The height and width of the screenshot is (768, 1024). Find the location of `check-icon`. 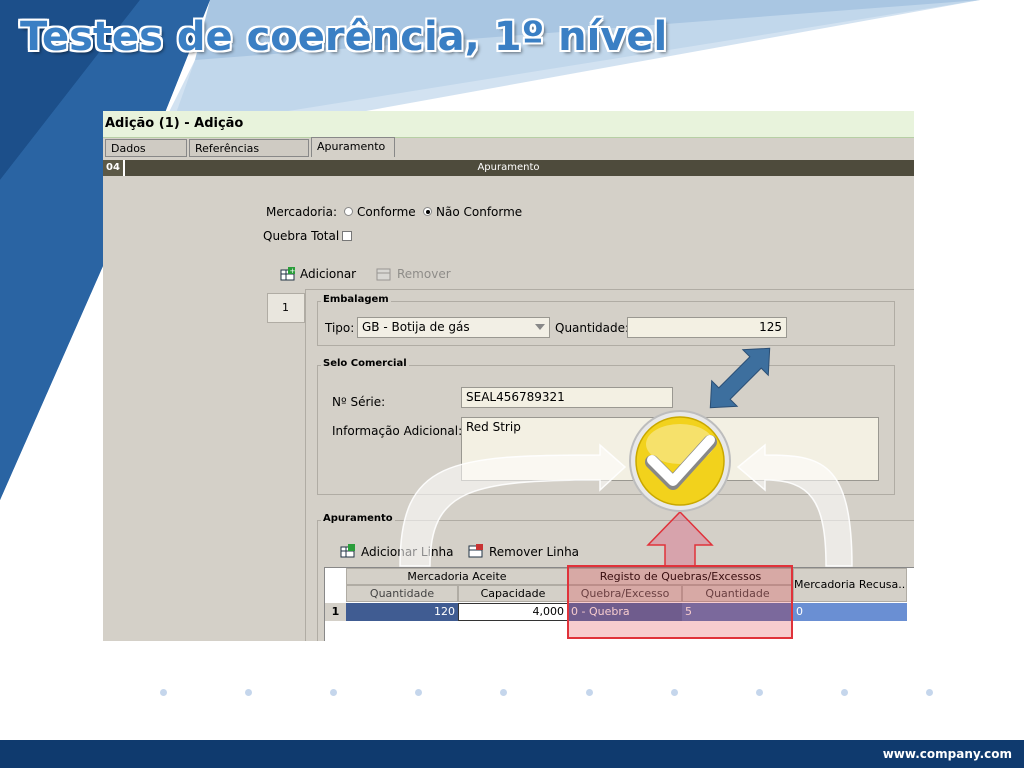

check-icon is located at coordinates (680, 461).